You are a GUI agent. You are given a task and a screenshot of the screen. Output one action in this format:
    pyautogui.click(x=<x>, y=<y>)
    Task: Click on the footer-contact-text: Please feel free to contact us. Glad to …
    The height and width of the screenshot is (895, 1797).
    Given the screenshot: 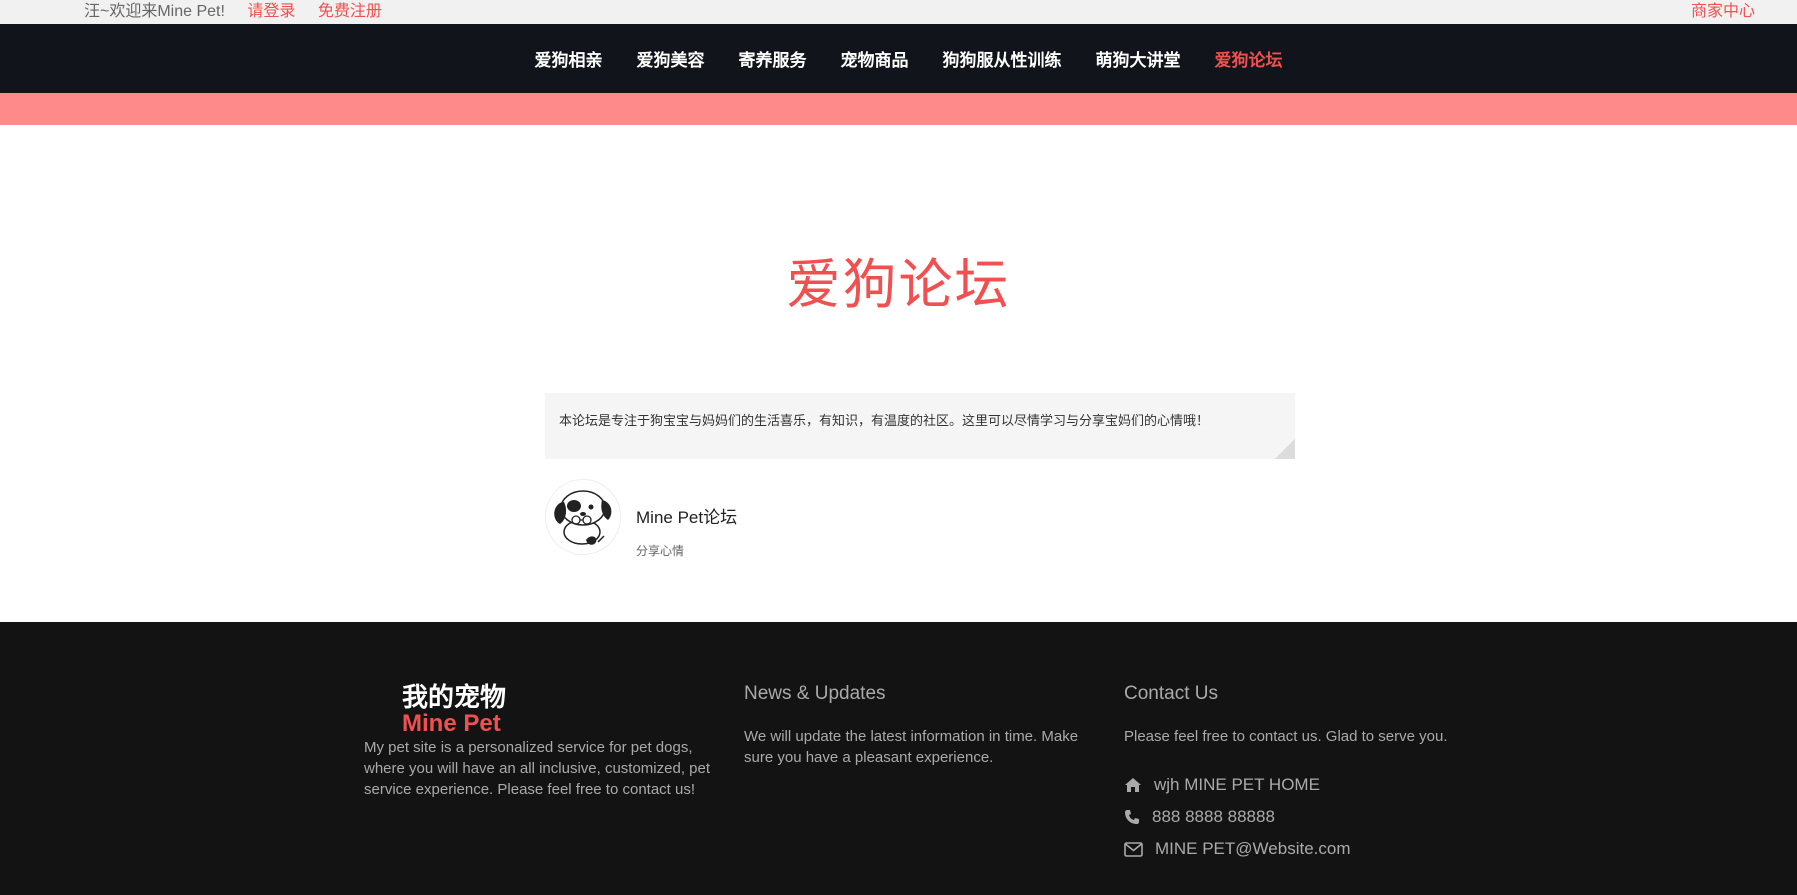 What is the action you would take?
    pyautogui.click(x=1286, y=736)
    